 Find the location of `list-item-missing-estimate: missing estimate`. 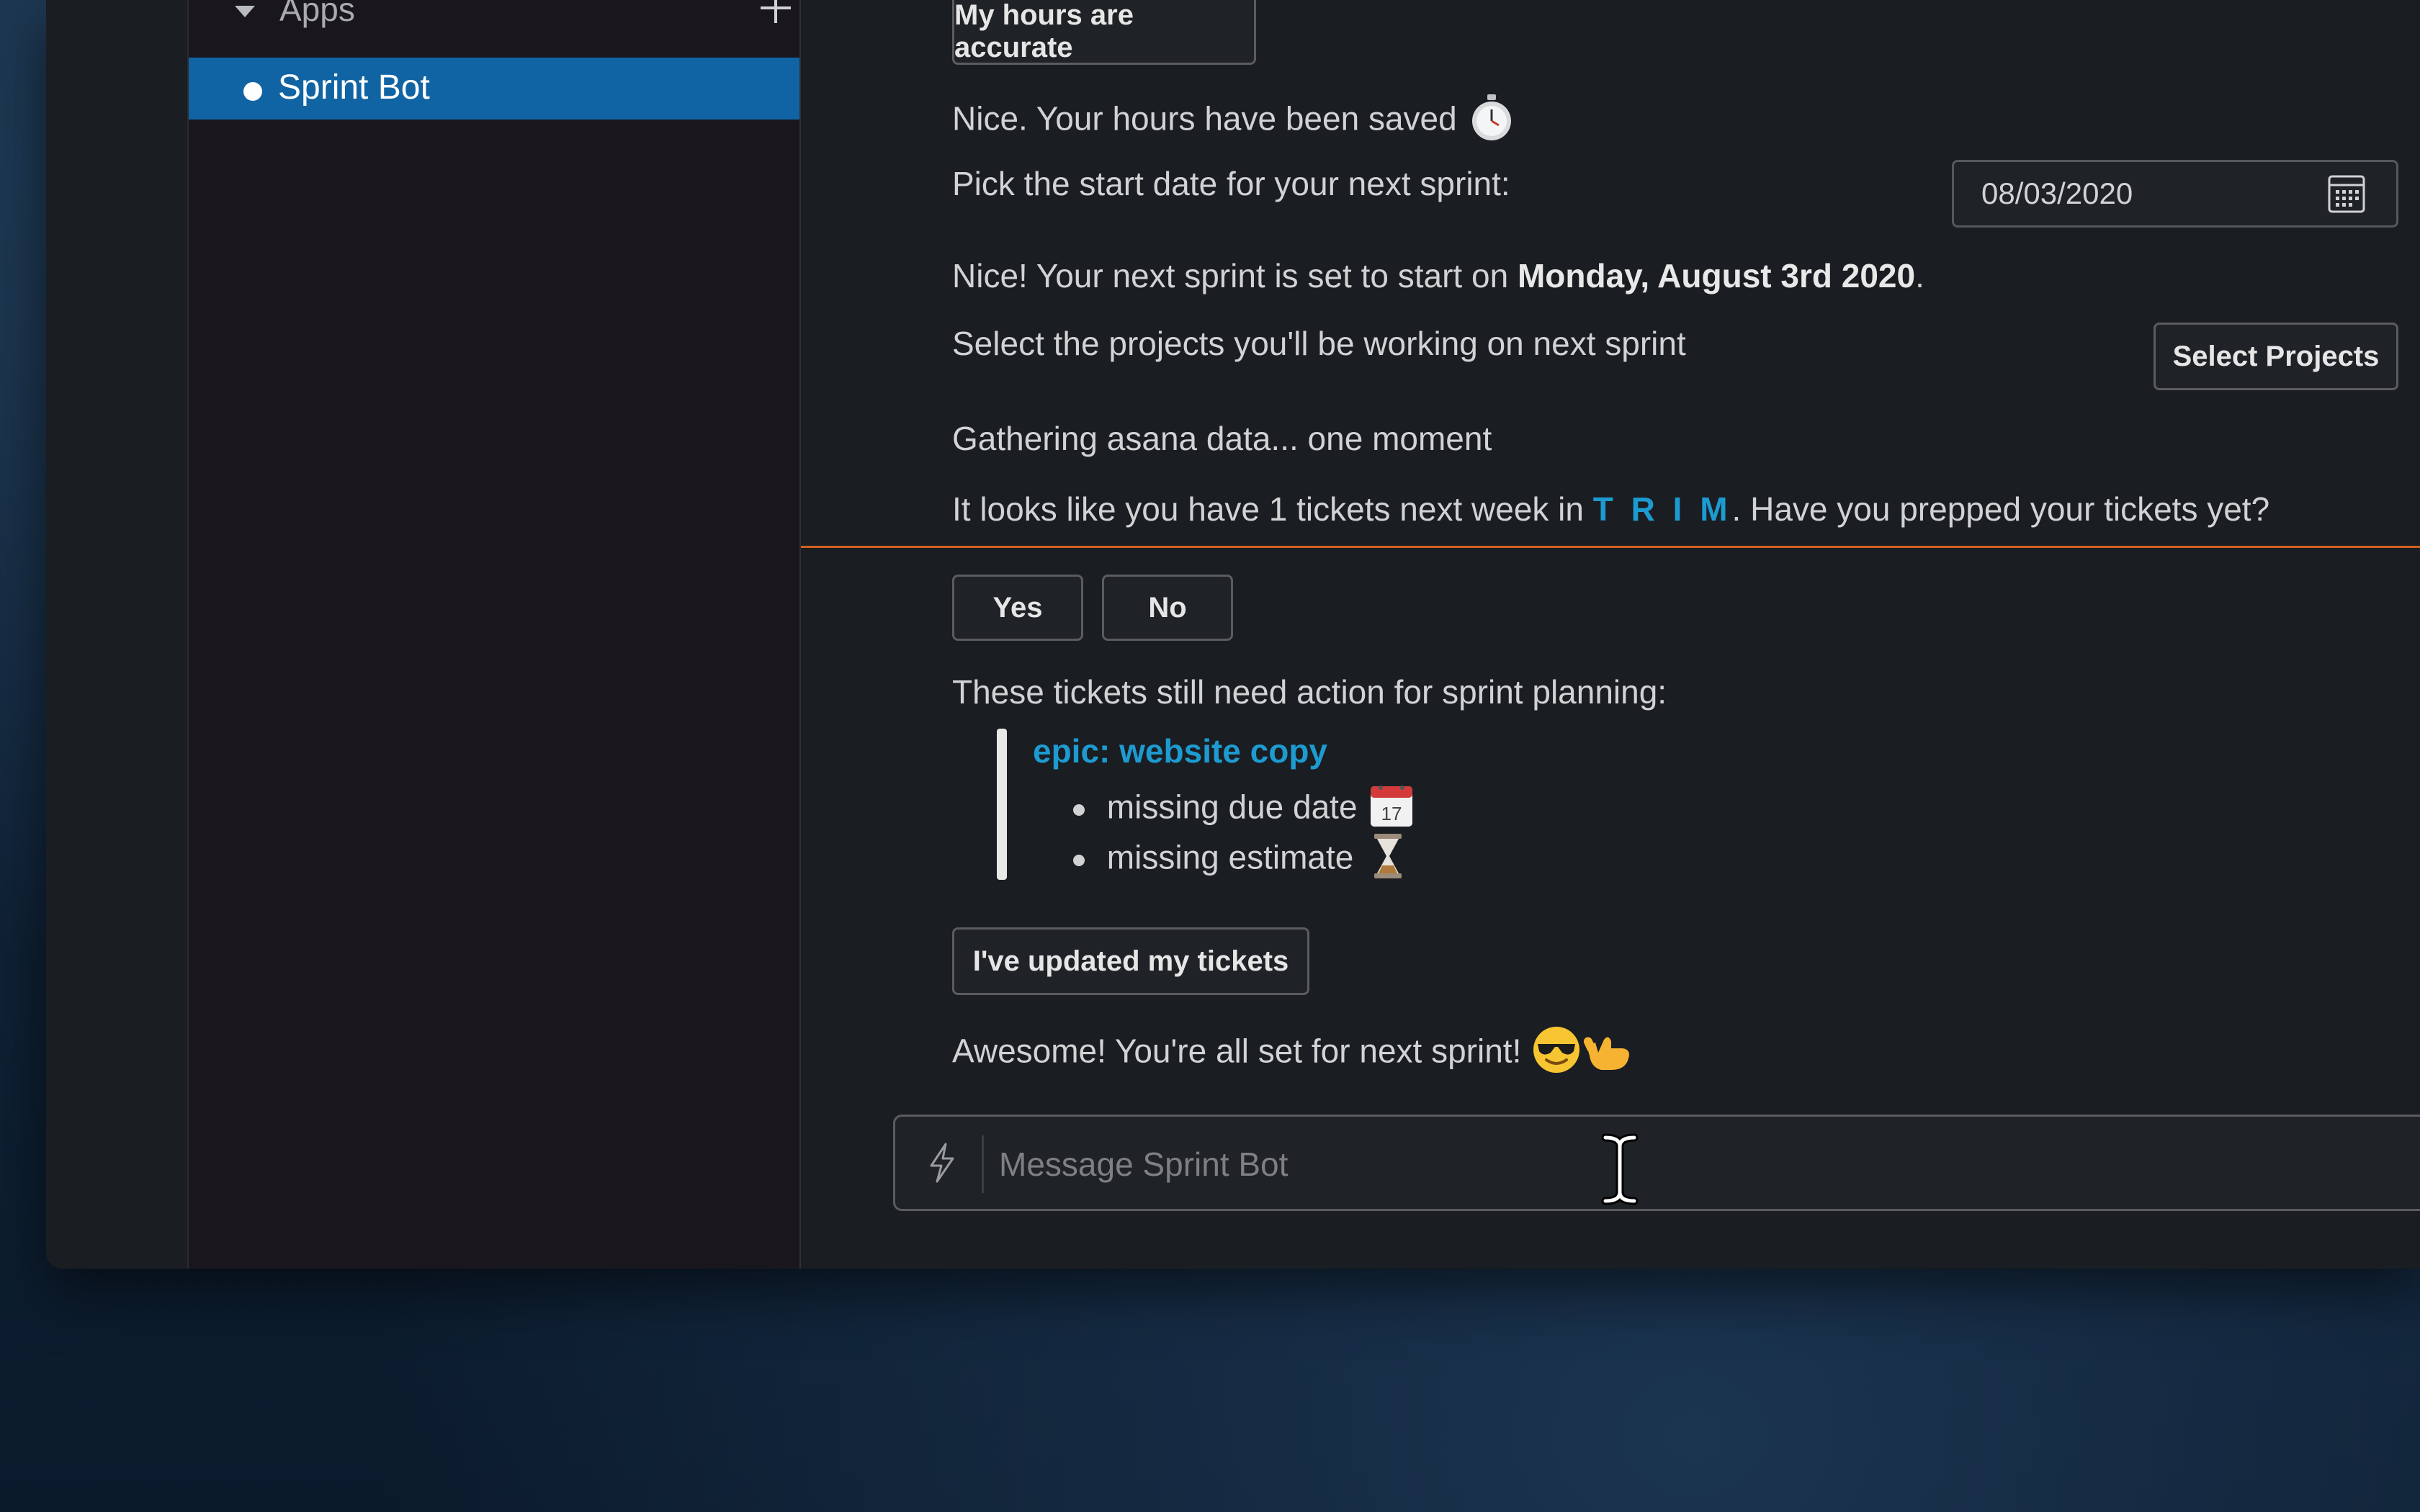

list-item-missing-estimate: missing estimate is located at coordinates (1243, 860).